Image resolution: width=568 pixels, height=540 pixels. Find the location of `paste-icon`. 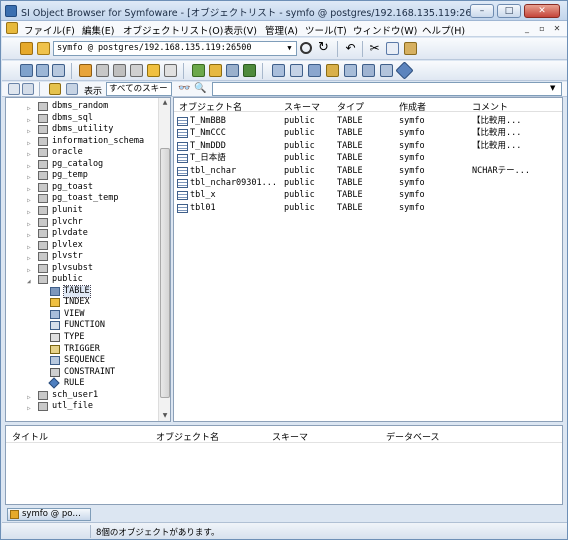

paste-icon is located at coordinates (410, 48).